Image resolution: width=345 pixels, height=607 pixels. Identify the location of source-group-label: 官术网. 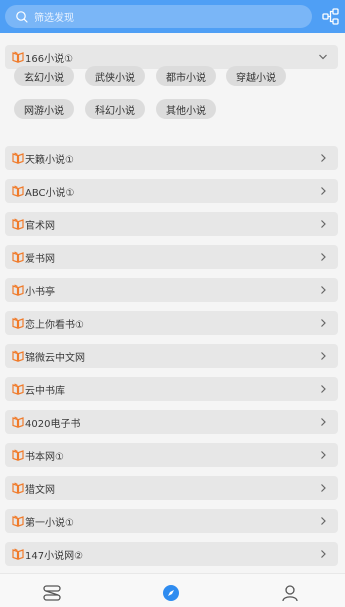
(40, 226).